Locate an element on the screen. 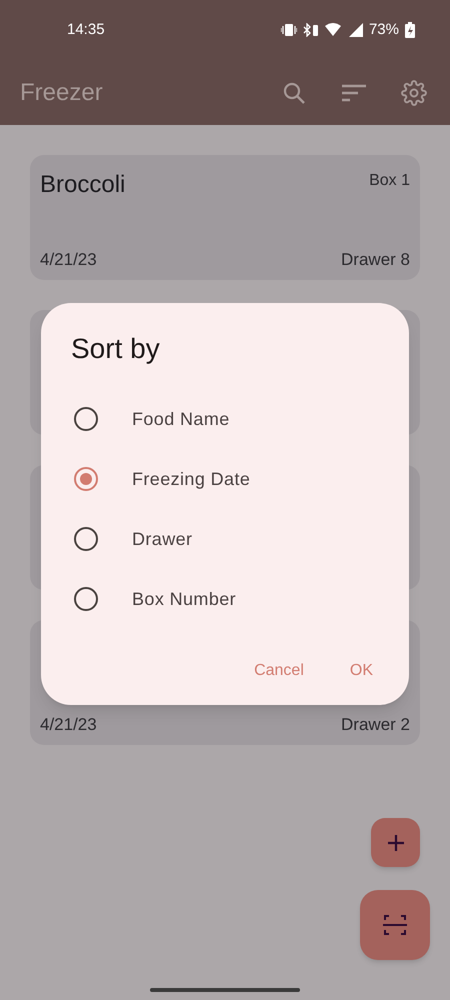  option-label: Box Number is located at coordinates (184, 599).